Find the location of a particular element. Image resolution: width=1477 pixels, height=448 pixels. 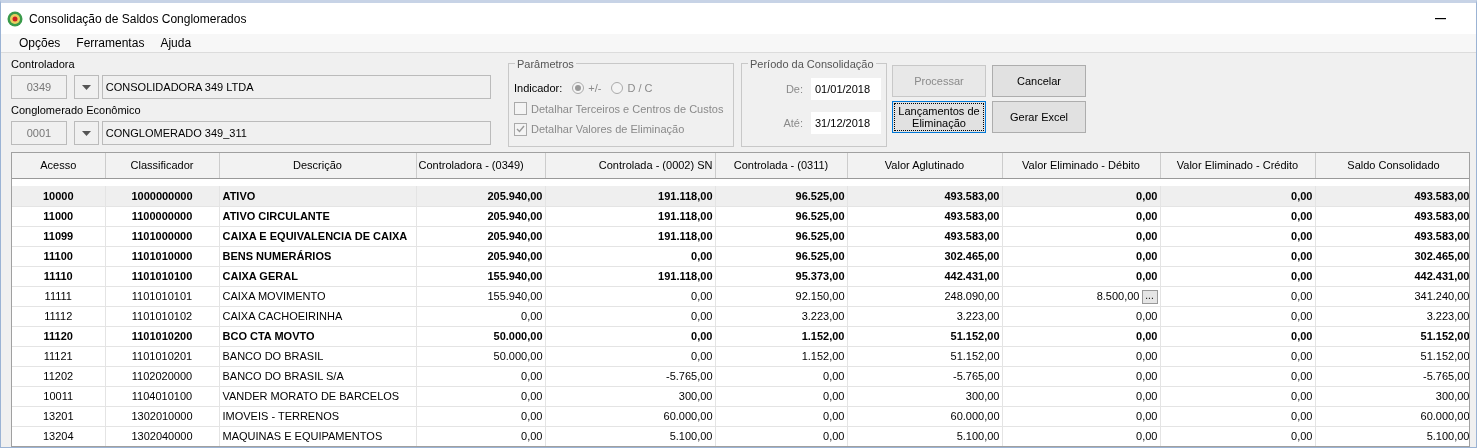

table-cell: 11112 is located at coordinates (58, 316).